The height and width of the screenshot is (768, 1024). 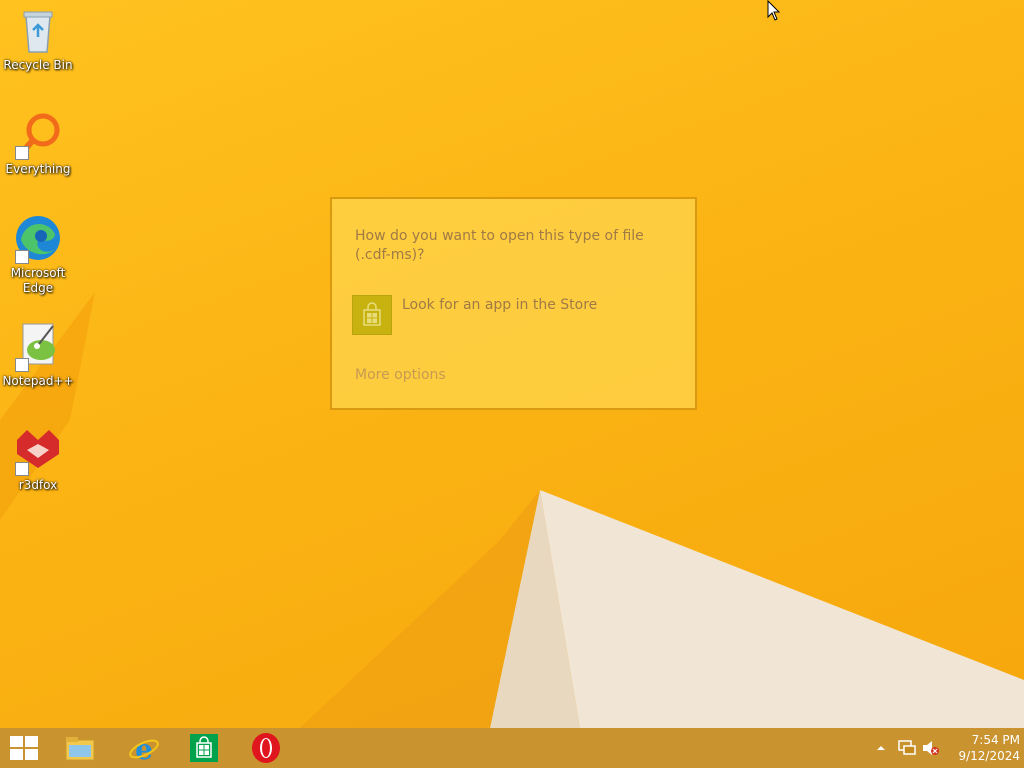 What do you see at coordinates (512, 748) in the screenshot?
I see `taskbar: e 7:54 PM 9/12/2024` at bounding box center [512, 748].